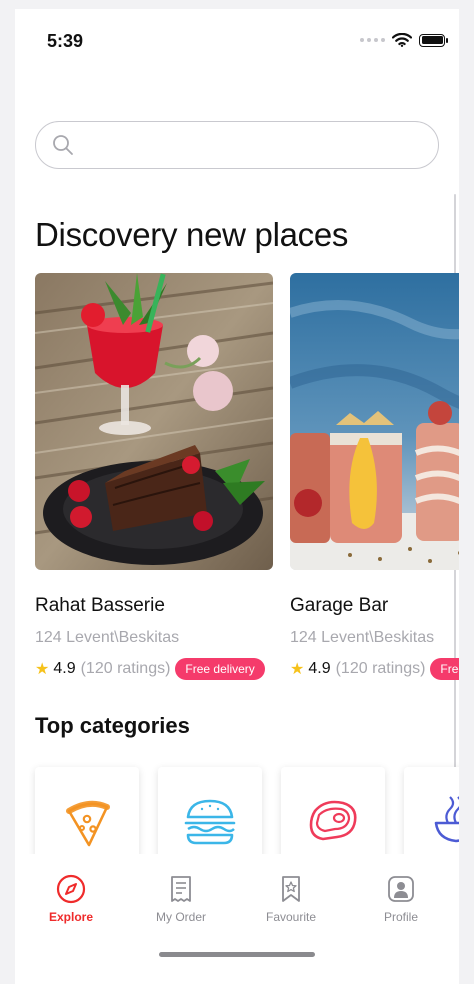 Image resolution: width=474 pixels, height=984 pixels. I want to click on place-image, so click(374, 421).